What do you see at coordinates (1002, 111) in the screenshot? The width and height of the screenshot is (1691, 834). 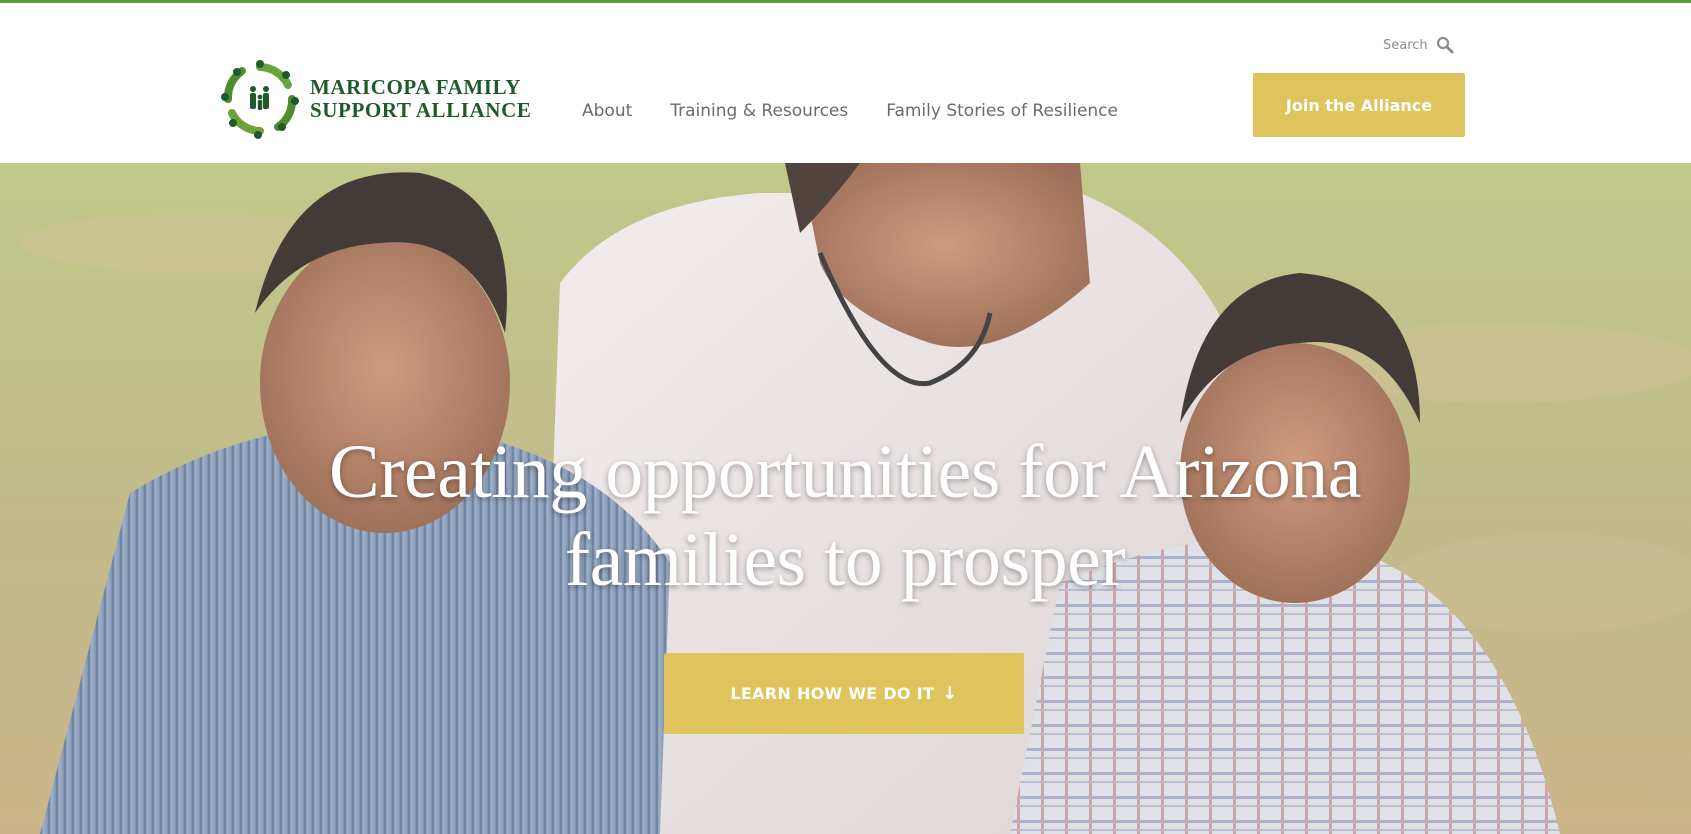 I see `nav-item-family-stories: Family Stories of Resilience` at bounding box center [1002, 111].